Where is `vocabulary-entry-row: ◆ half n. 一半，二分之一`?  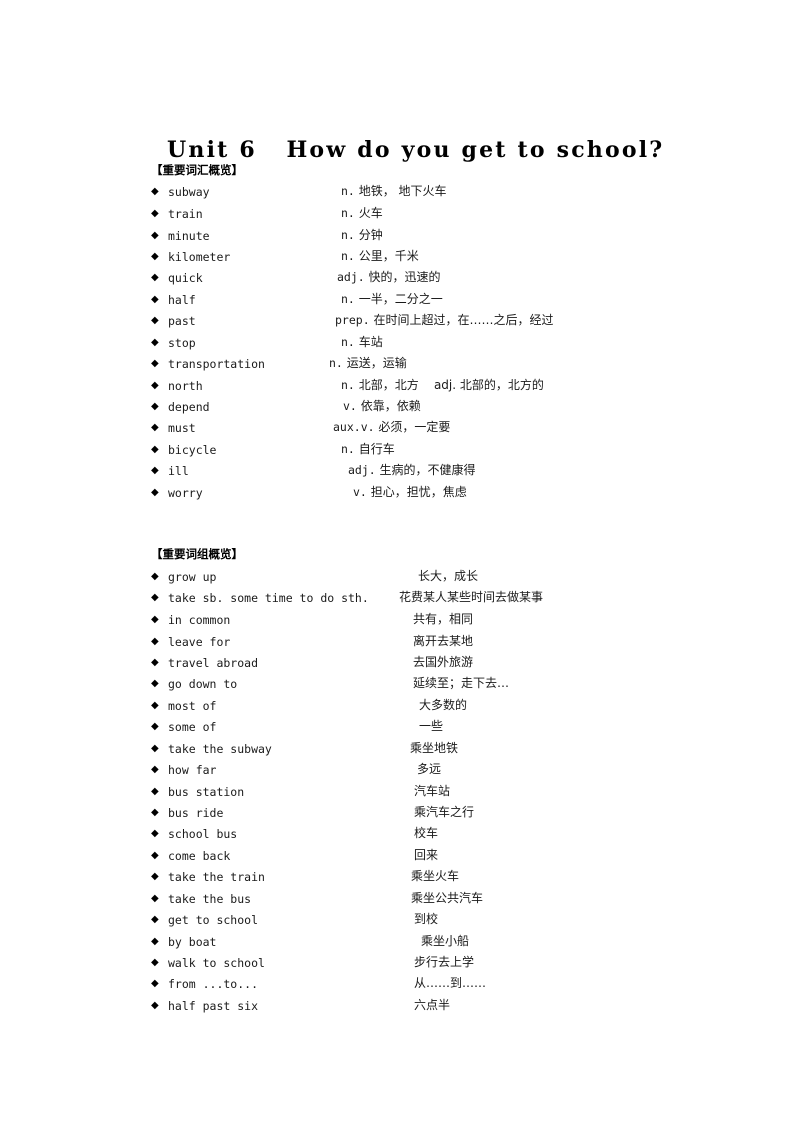 vocabulary-entry-row: ◆ half n. 一半，二分之一 is located at coordinates (396, 303).